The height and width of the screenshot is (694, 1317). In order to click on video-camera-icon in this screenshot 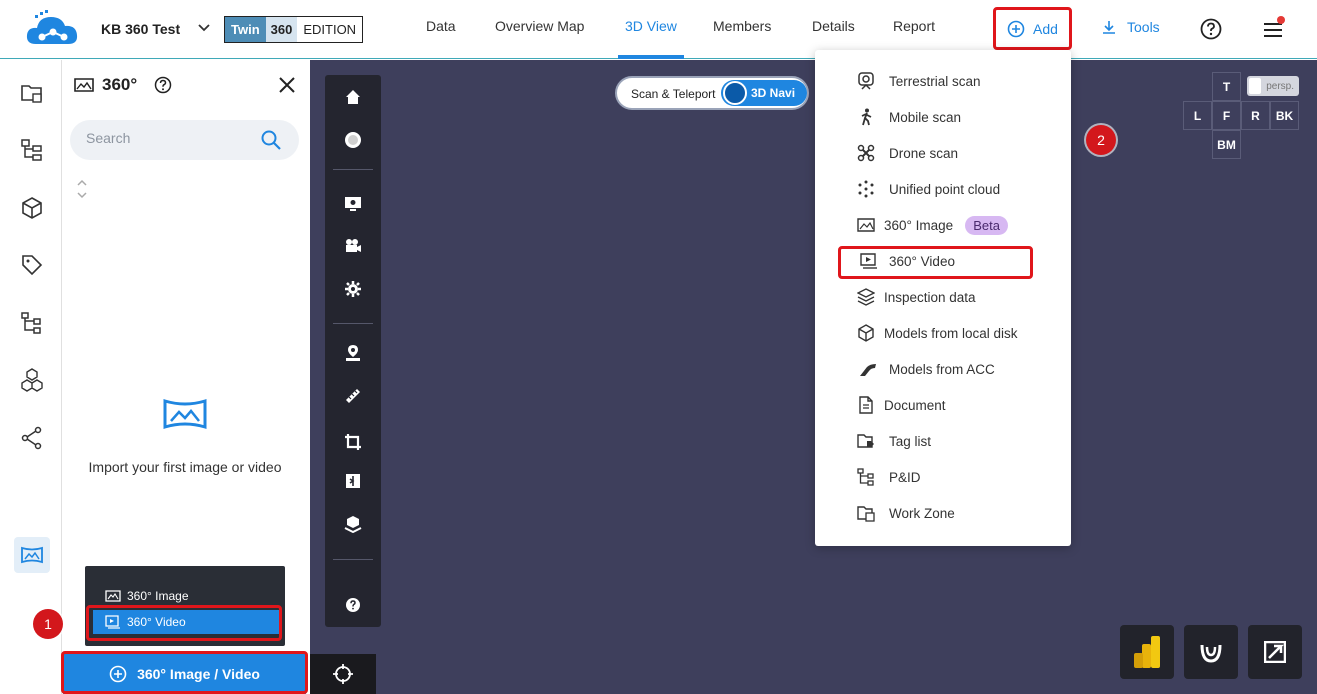, I will do `click(353, 246)`.